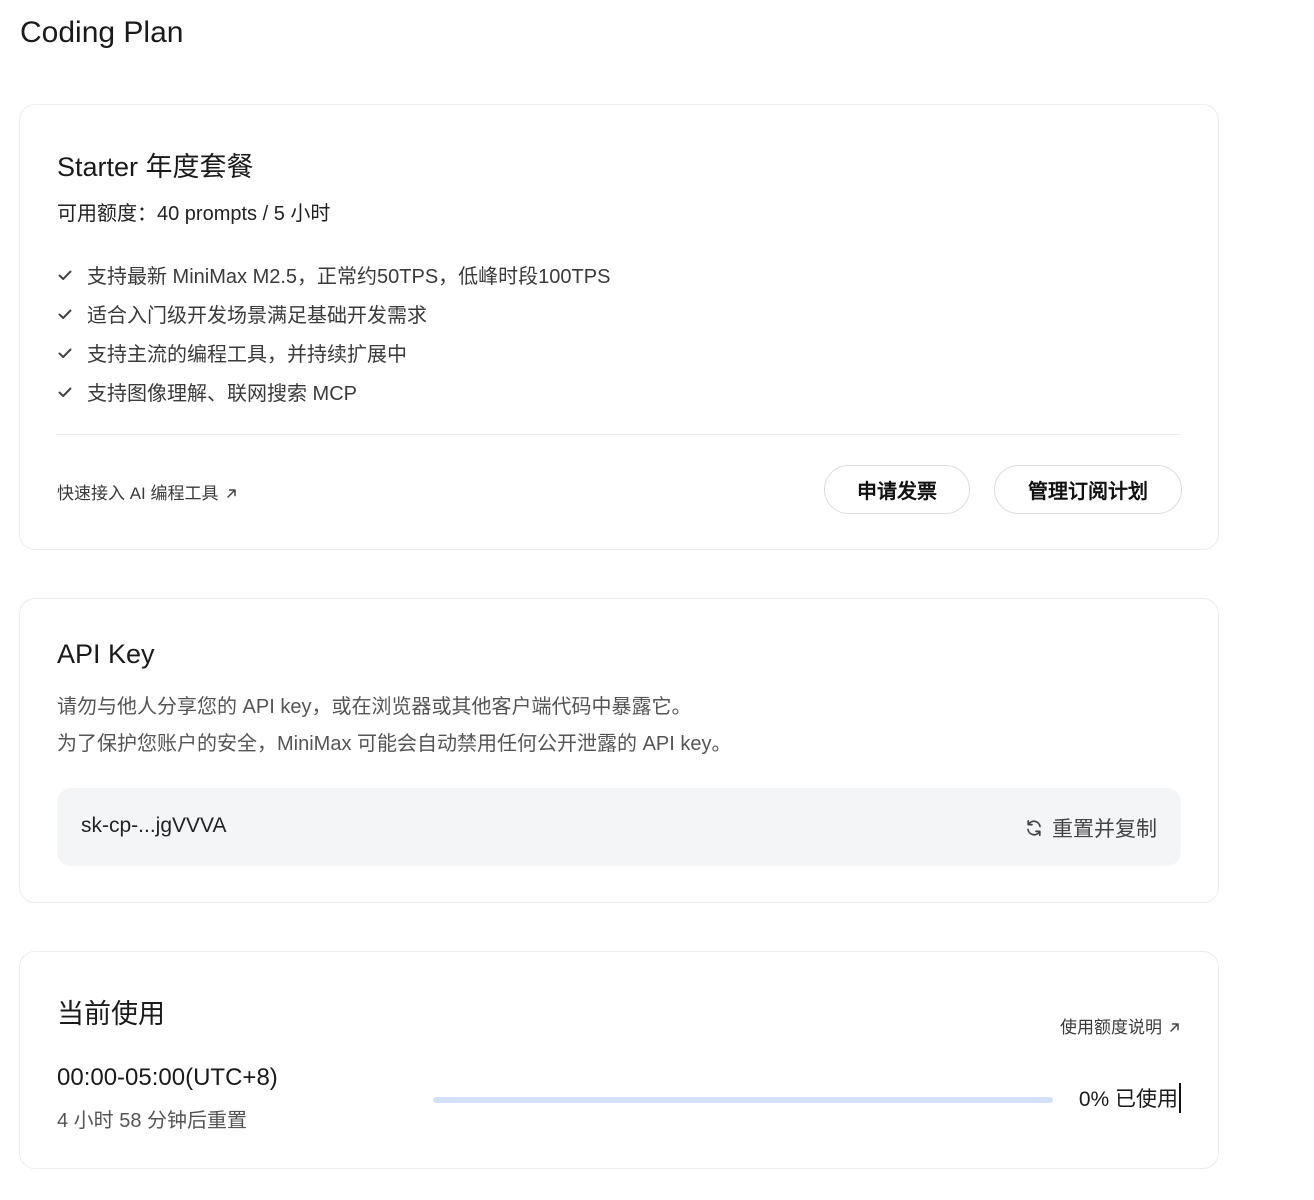 This screenshot has height=1200, width=1314. What do you see at coordinates (1130, 1098) in the screenshot?
I see `usage-percent: 0% 已使用` at bounding box center [1130, 1098].